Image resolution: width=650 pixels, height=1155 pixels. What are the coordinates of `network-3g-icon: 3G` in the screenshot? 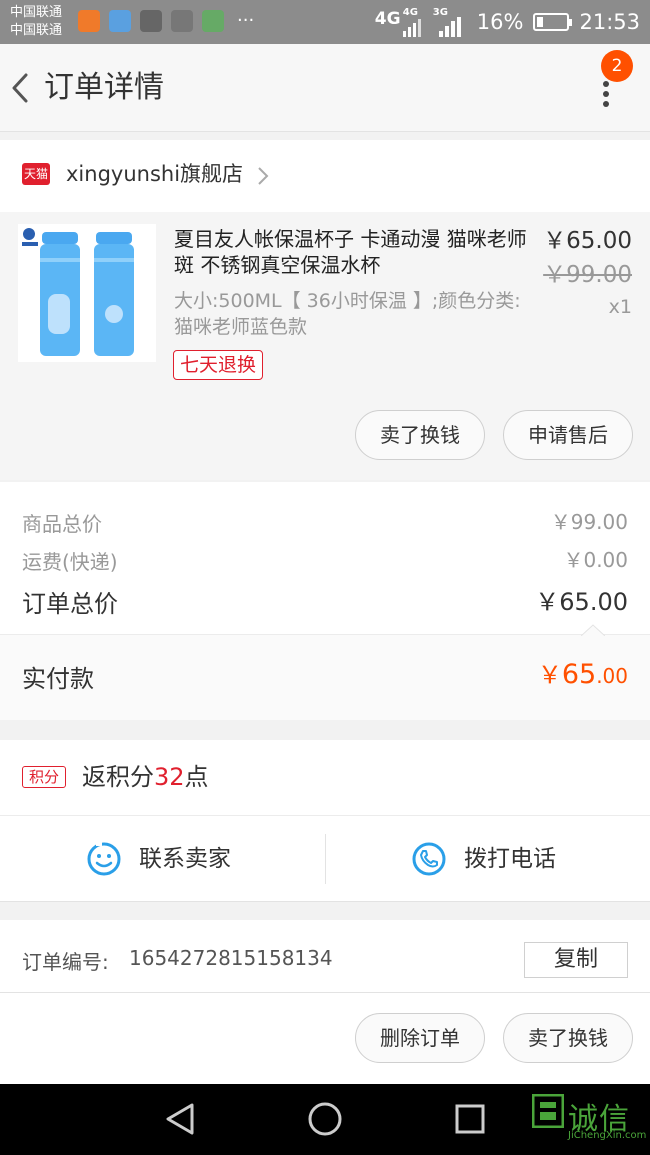 It's located at (450, 22).